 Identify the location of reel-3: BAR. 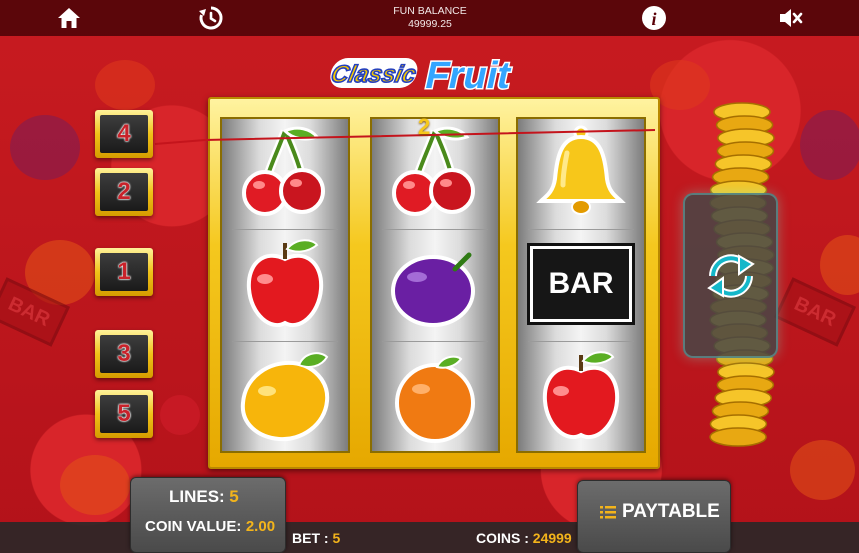
(581, 285).